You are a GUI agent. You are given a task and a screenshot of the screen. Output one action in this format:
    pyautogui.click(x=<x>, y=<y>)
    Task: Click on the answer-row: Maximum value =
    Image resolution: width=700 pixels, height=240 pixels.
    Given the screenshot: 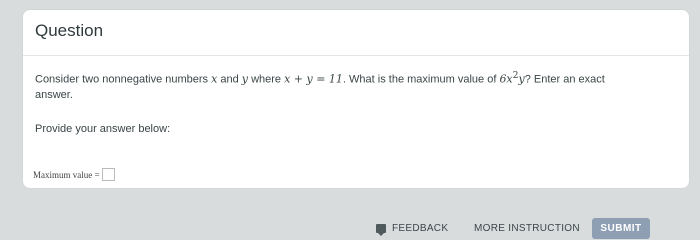 What is the action you would take?
    pyautogui.click(x=74, y=174)
    